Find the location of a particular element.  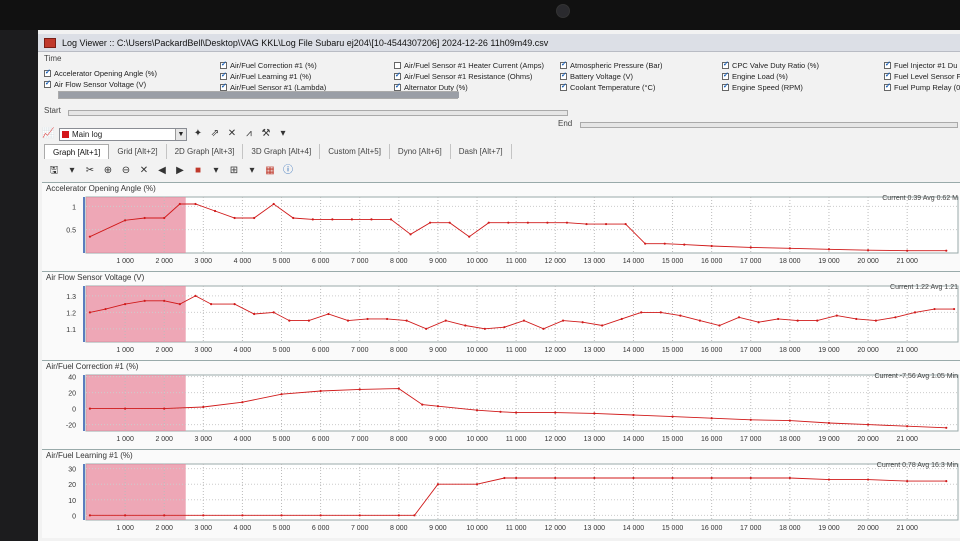

parameter-checkbox: CPC Valve Duty Ratio (%) is located at coordinates (770, 65).